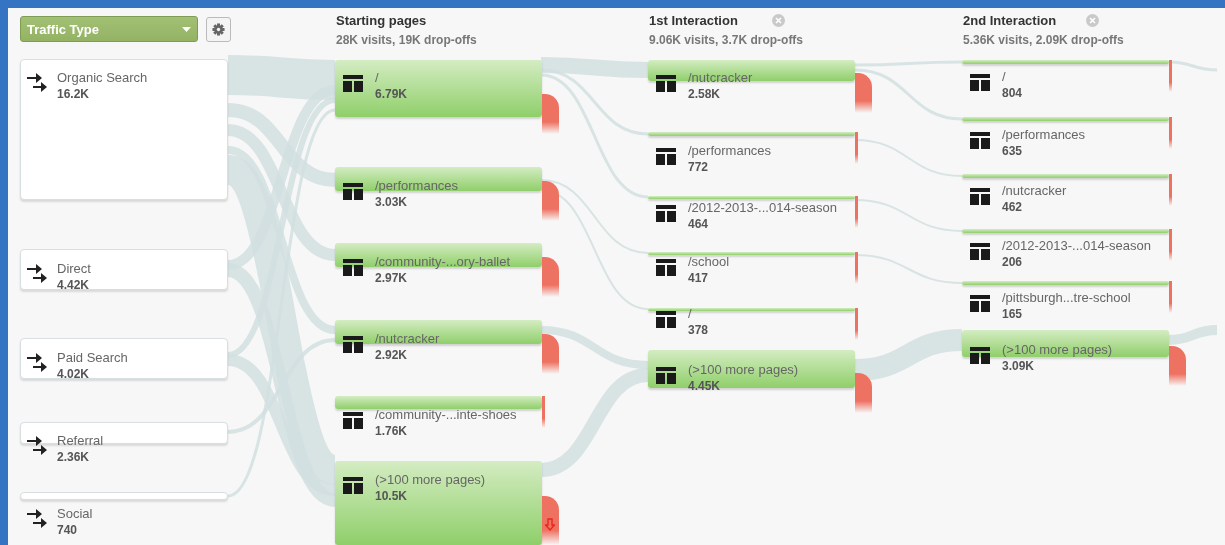 This screenshot has width=1225, height=545. What do you see at coordinates (726, 40) in the screenshot?
I see `column-summary: 9.06K visits, 3.7K drop-offs` at bounding box center [726, 40].